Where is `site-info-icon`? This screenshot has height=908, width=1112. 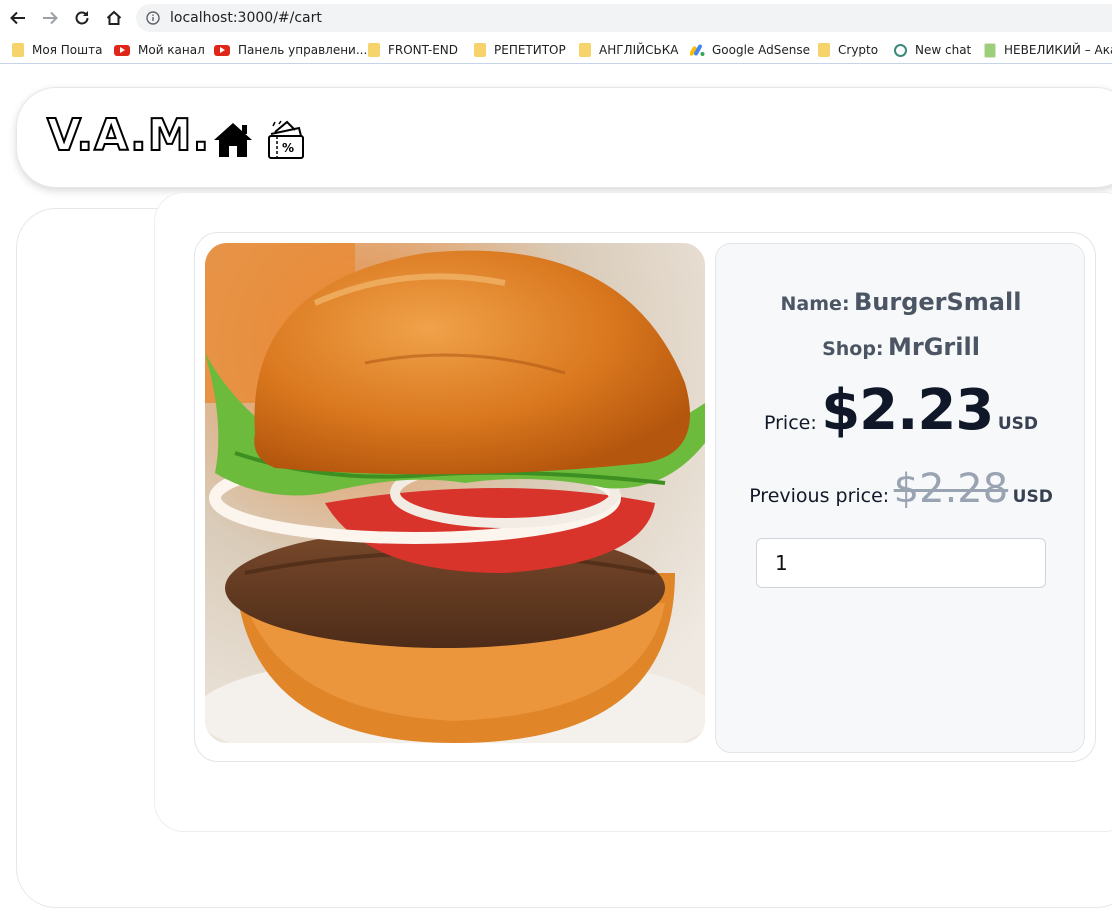 site-info-icon is located at coordinates (153, 20).